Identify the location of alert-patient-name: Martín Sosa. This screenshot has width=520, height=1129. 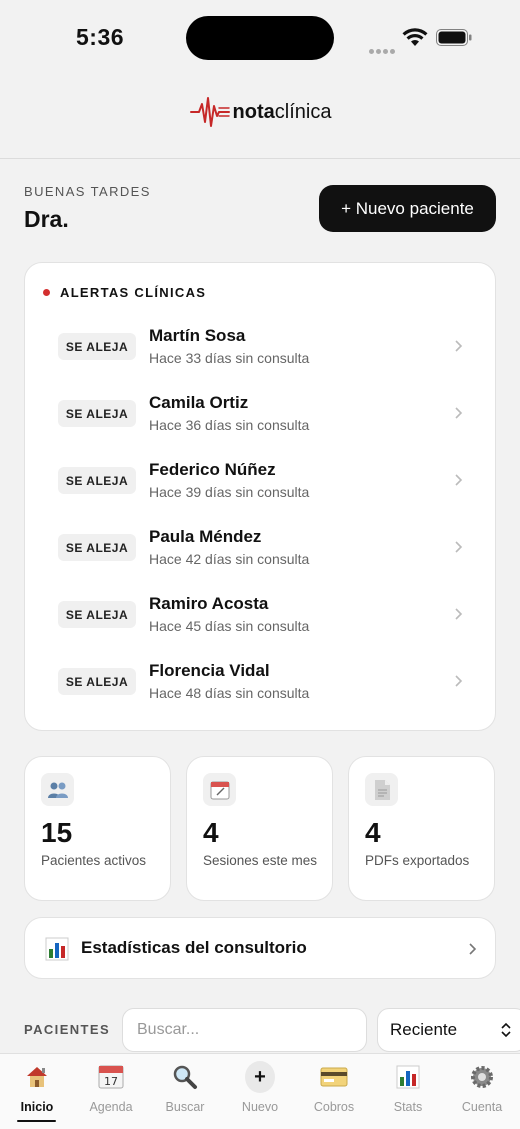
(197, 335).